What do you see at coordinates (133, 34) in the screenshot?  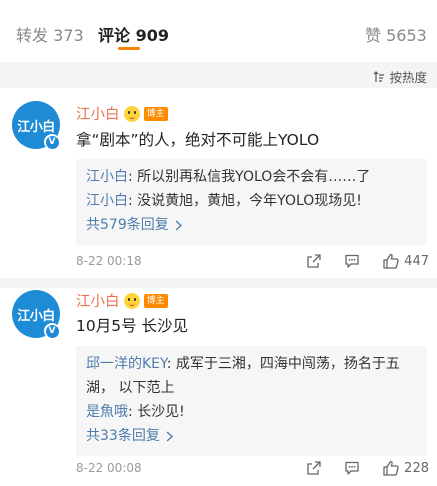 I see `tab-comments: 评论 909` at bounding box center [133, 34].